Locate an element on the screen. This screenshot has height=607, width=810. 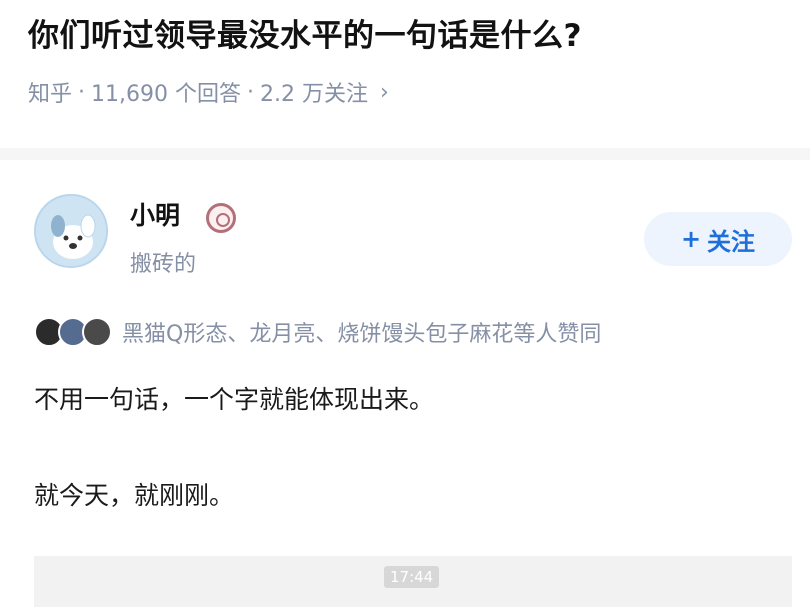
voters-row: 黑猫Q形态、龙月亮、烧饼馒头包子麻花等人赞同 is located at coordinates (317, 332).